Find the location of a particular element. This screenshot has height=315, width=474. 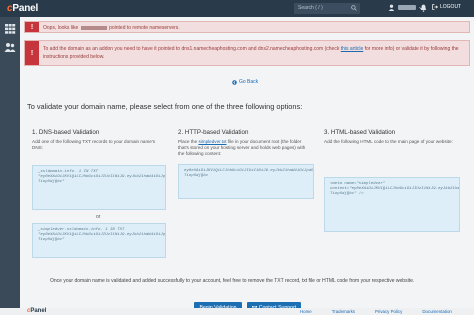

search-placeholder: Search ( / ) is located at coordinates (310, 8).